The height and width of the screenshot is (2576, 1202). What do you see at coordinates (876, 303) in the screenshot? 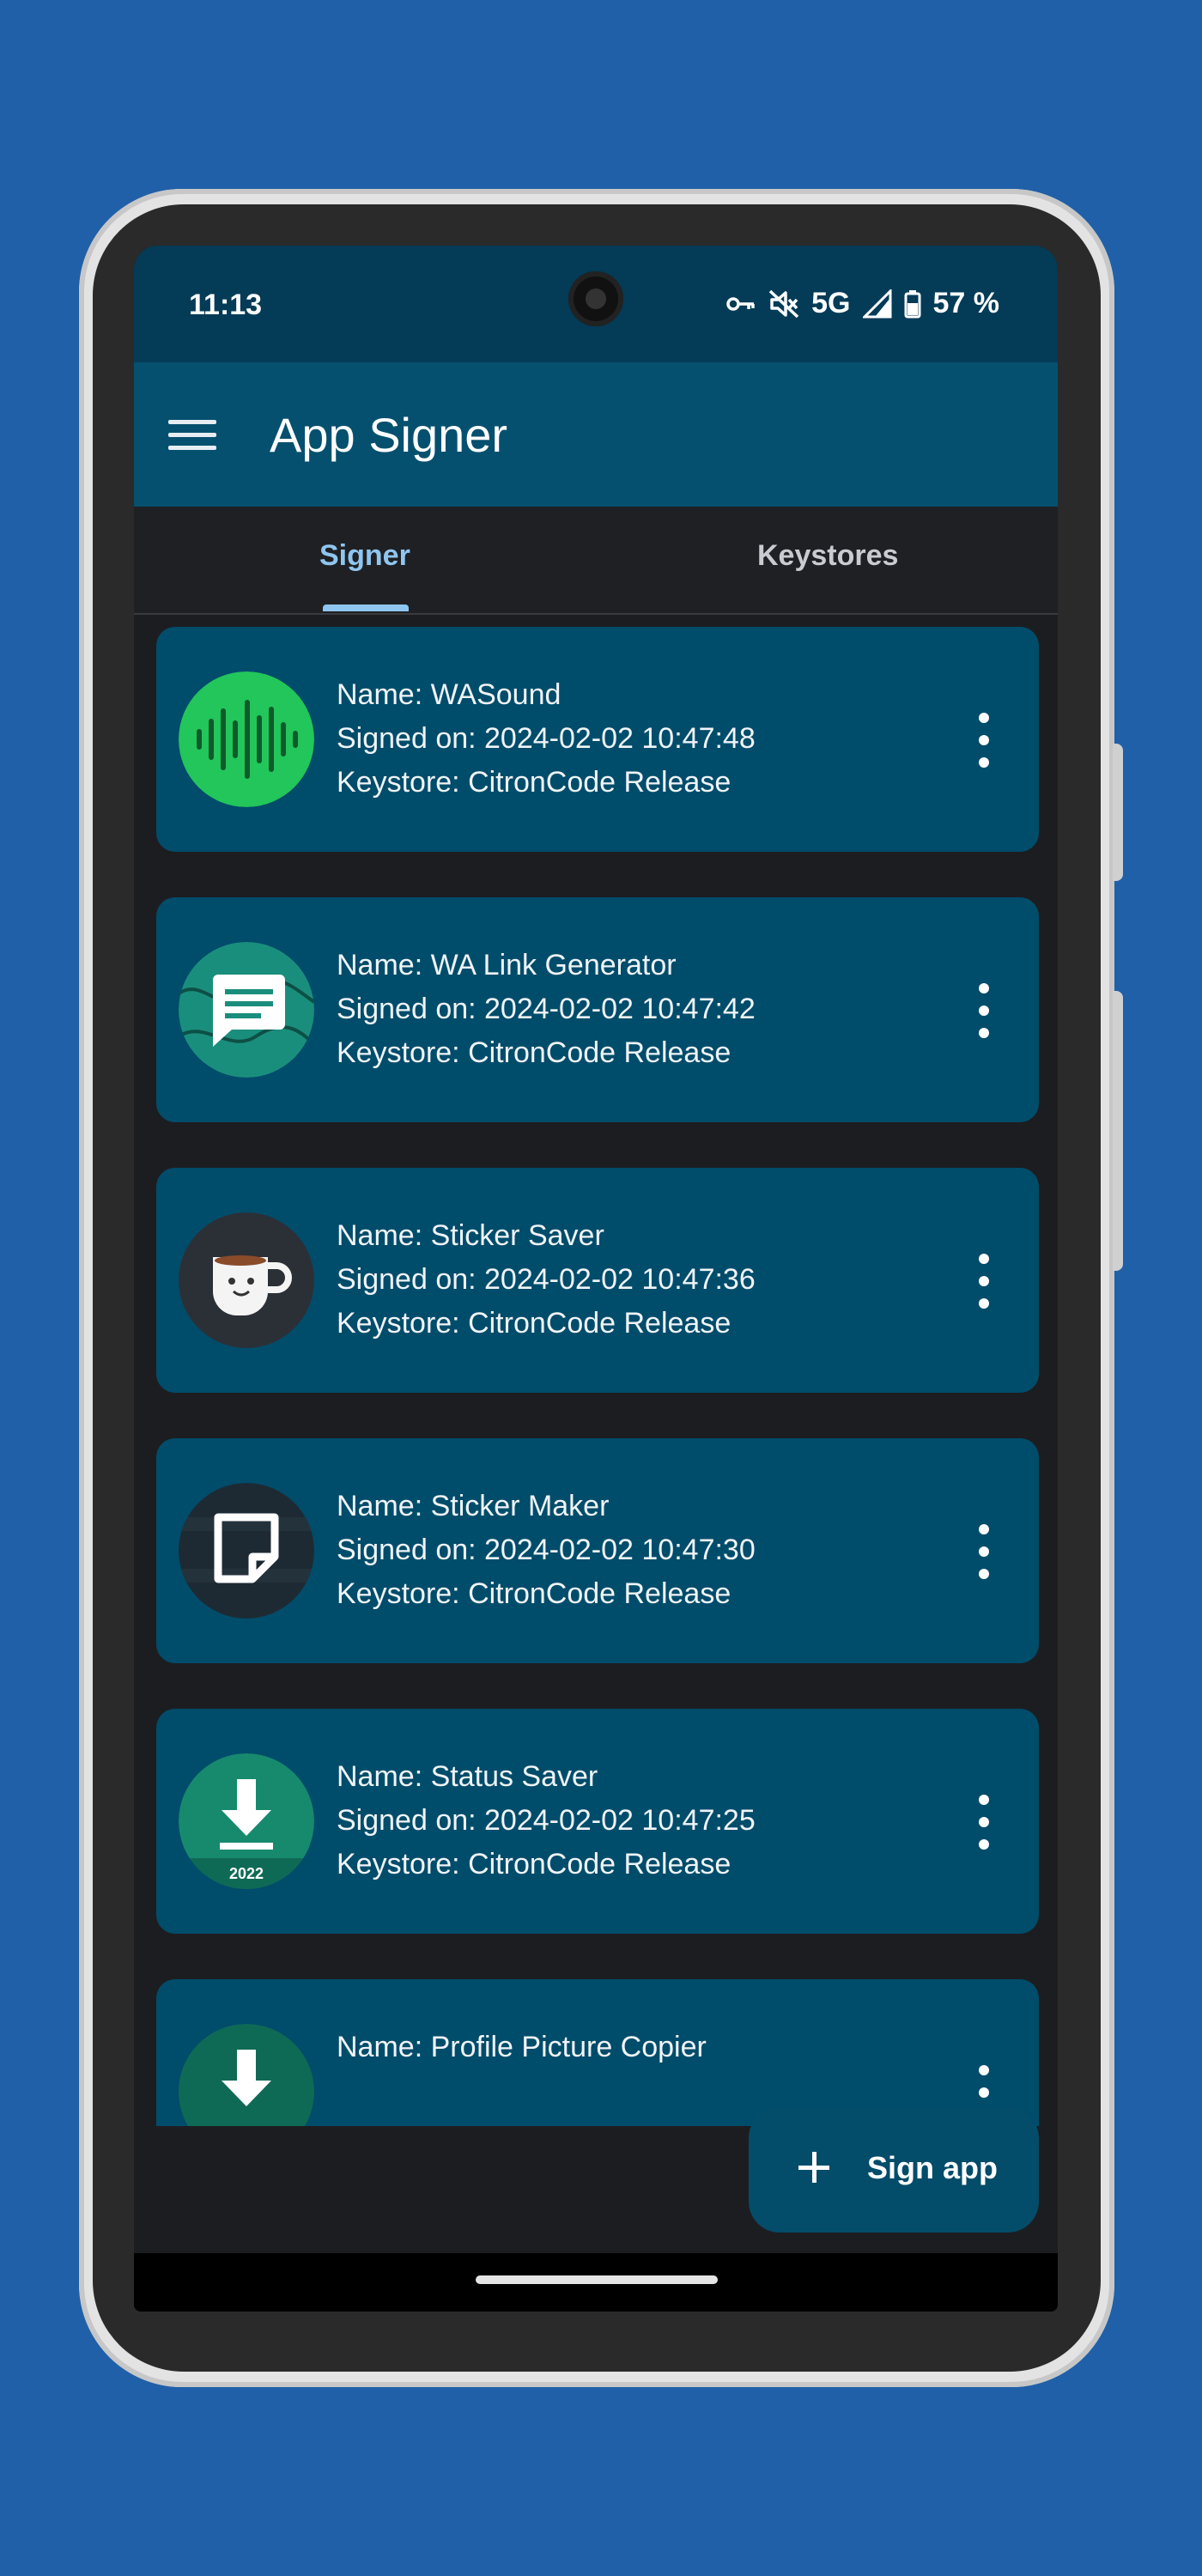
I see `signal-icon` at bounding box center [876, 303].